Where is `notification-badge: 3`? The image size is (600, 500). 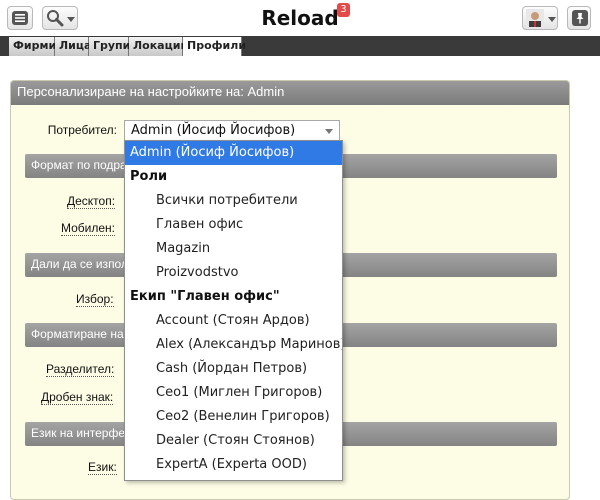 notification-badge: 3 is located at coordinates (343, 10).